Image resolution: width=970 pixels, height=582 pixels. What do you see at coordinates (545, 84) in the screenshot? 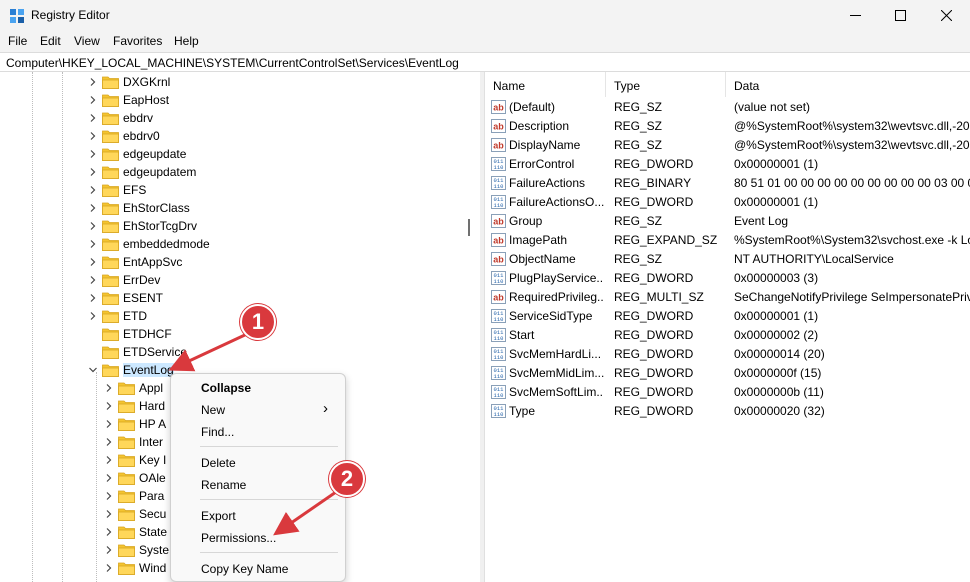
I see `column-header-name: Name` at bounding box center [545, 84].